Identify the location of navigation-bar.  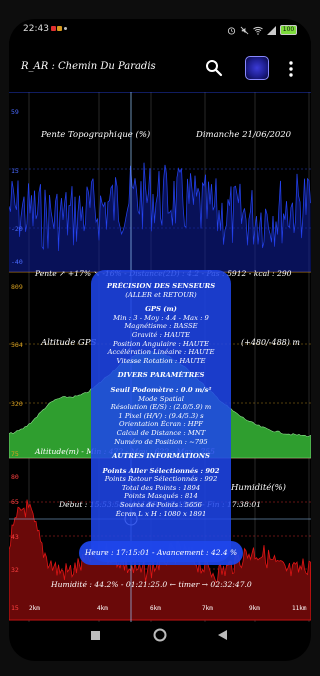
(160, 636).